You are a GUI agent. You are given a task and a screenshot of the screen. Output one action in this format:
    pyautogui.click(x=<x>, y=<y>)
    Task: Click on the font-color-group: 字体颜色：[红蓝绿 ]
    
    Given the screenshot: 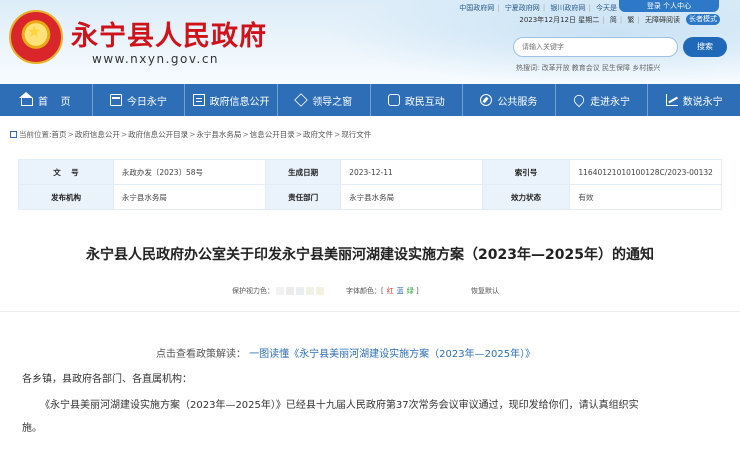 What is the action you would take?
    pyautogui.click(x=382, y=291)
    